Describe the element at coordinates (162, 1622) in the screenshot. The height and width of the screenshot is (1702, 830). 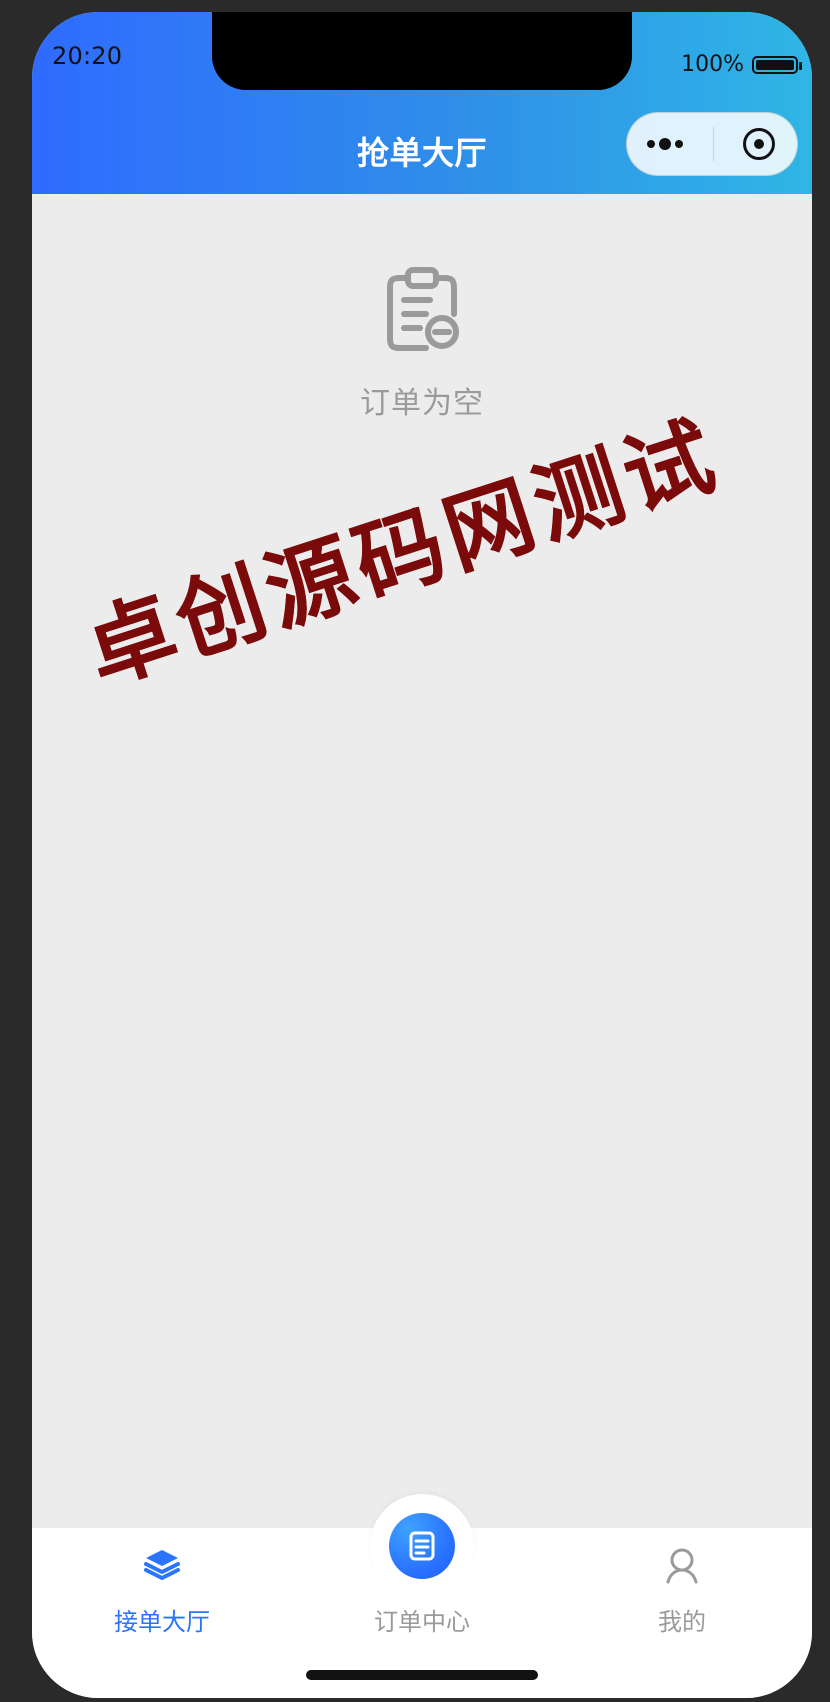
I see `tab-label-order-hall: 接单大厅` at that location.